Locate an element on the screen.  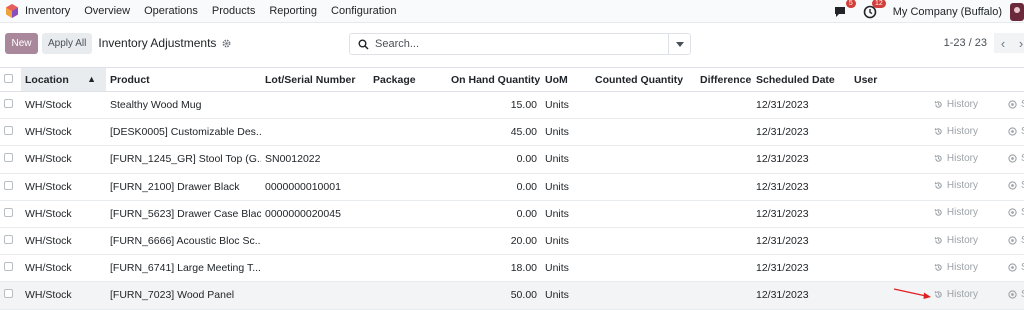
user-avatar is located at coordinates (1017, 11).